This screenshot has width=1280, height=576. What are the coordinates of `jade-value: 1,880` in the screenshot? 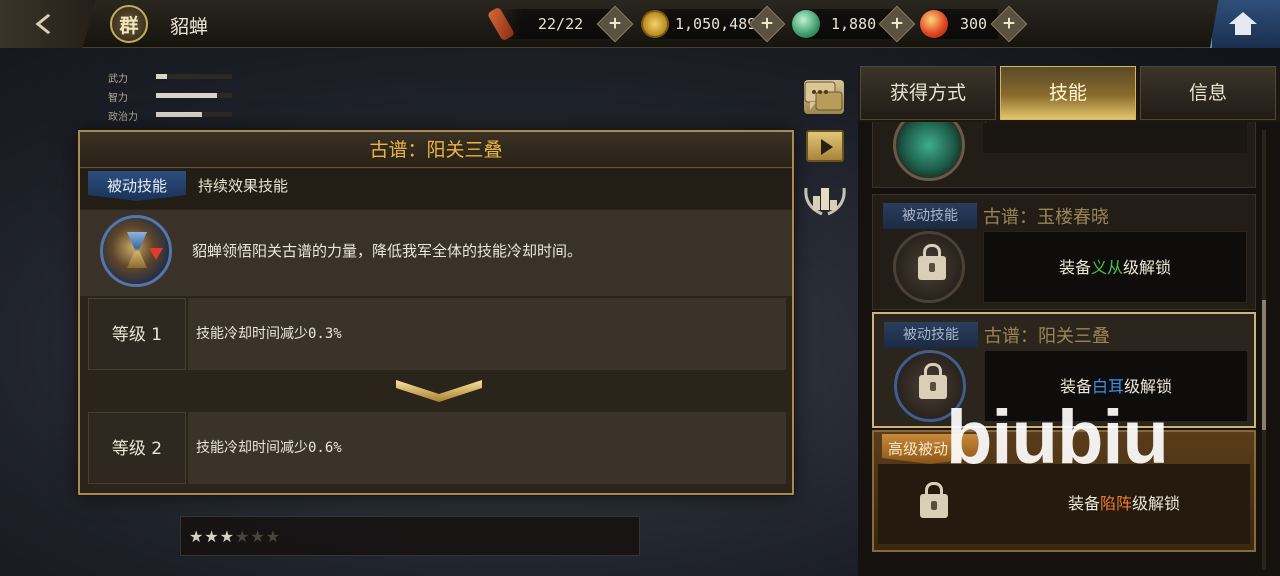 It's located at (854, 24).